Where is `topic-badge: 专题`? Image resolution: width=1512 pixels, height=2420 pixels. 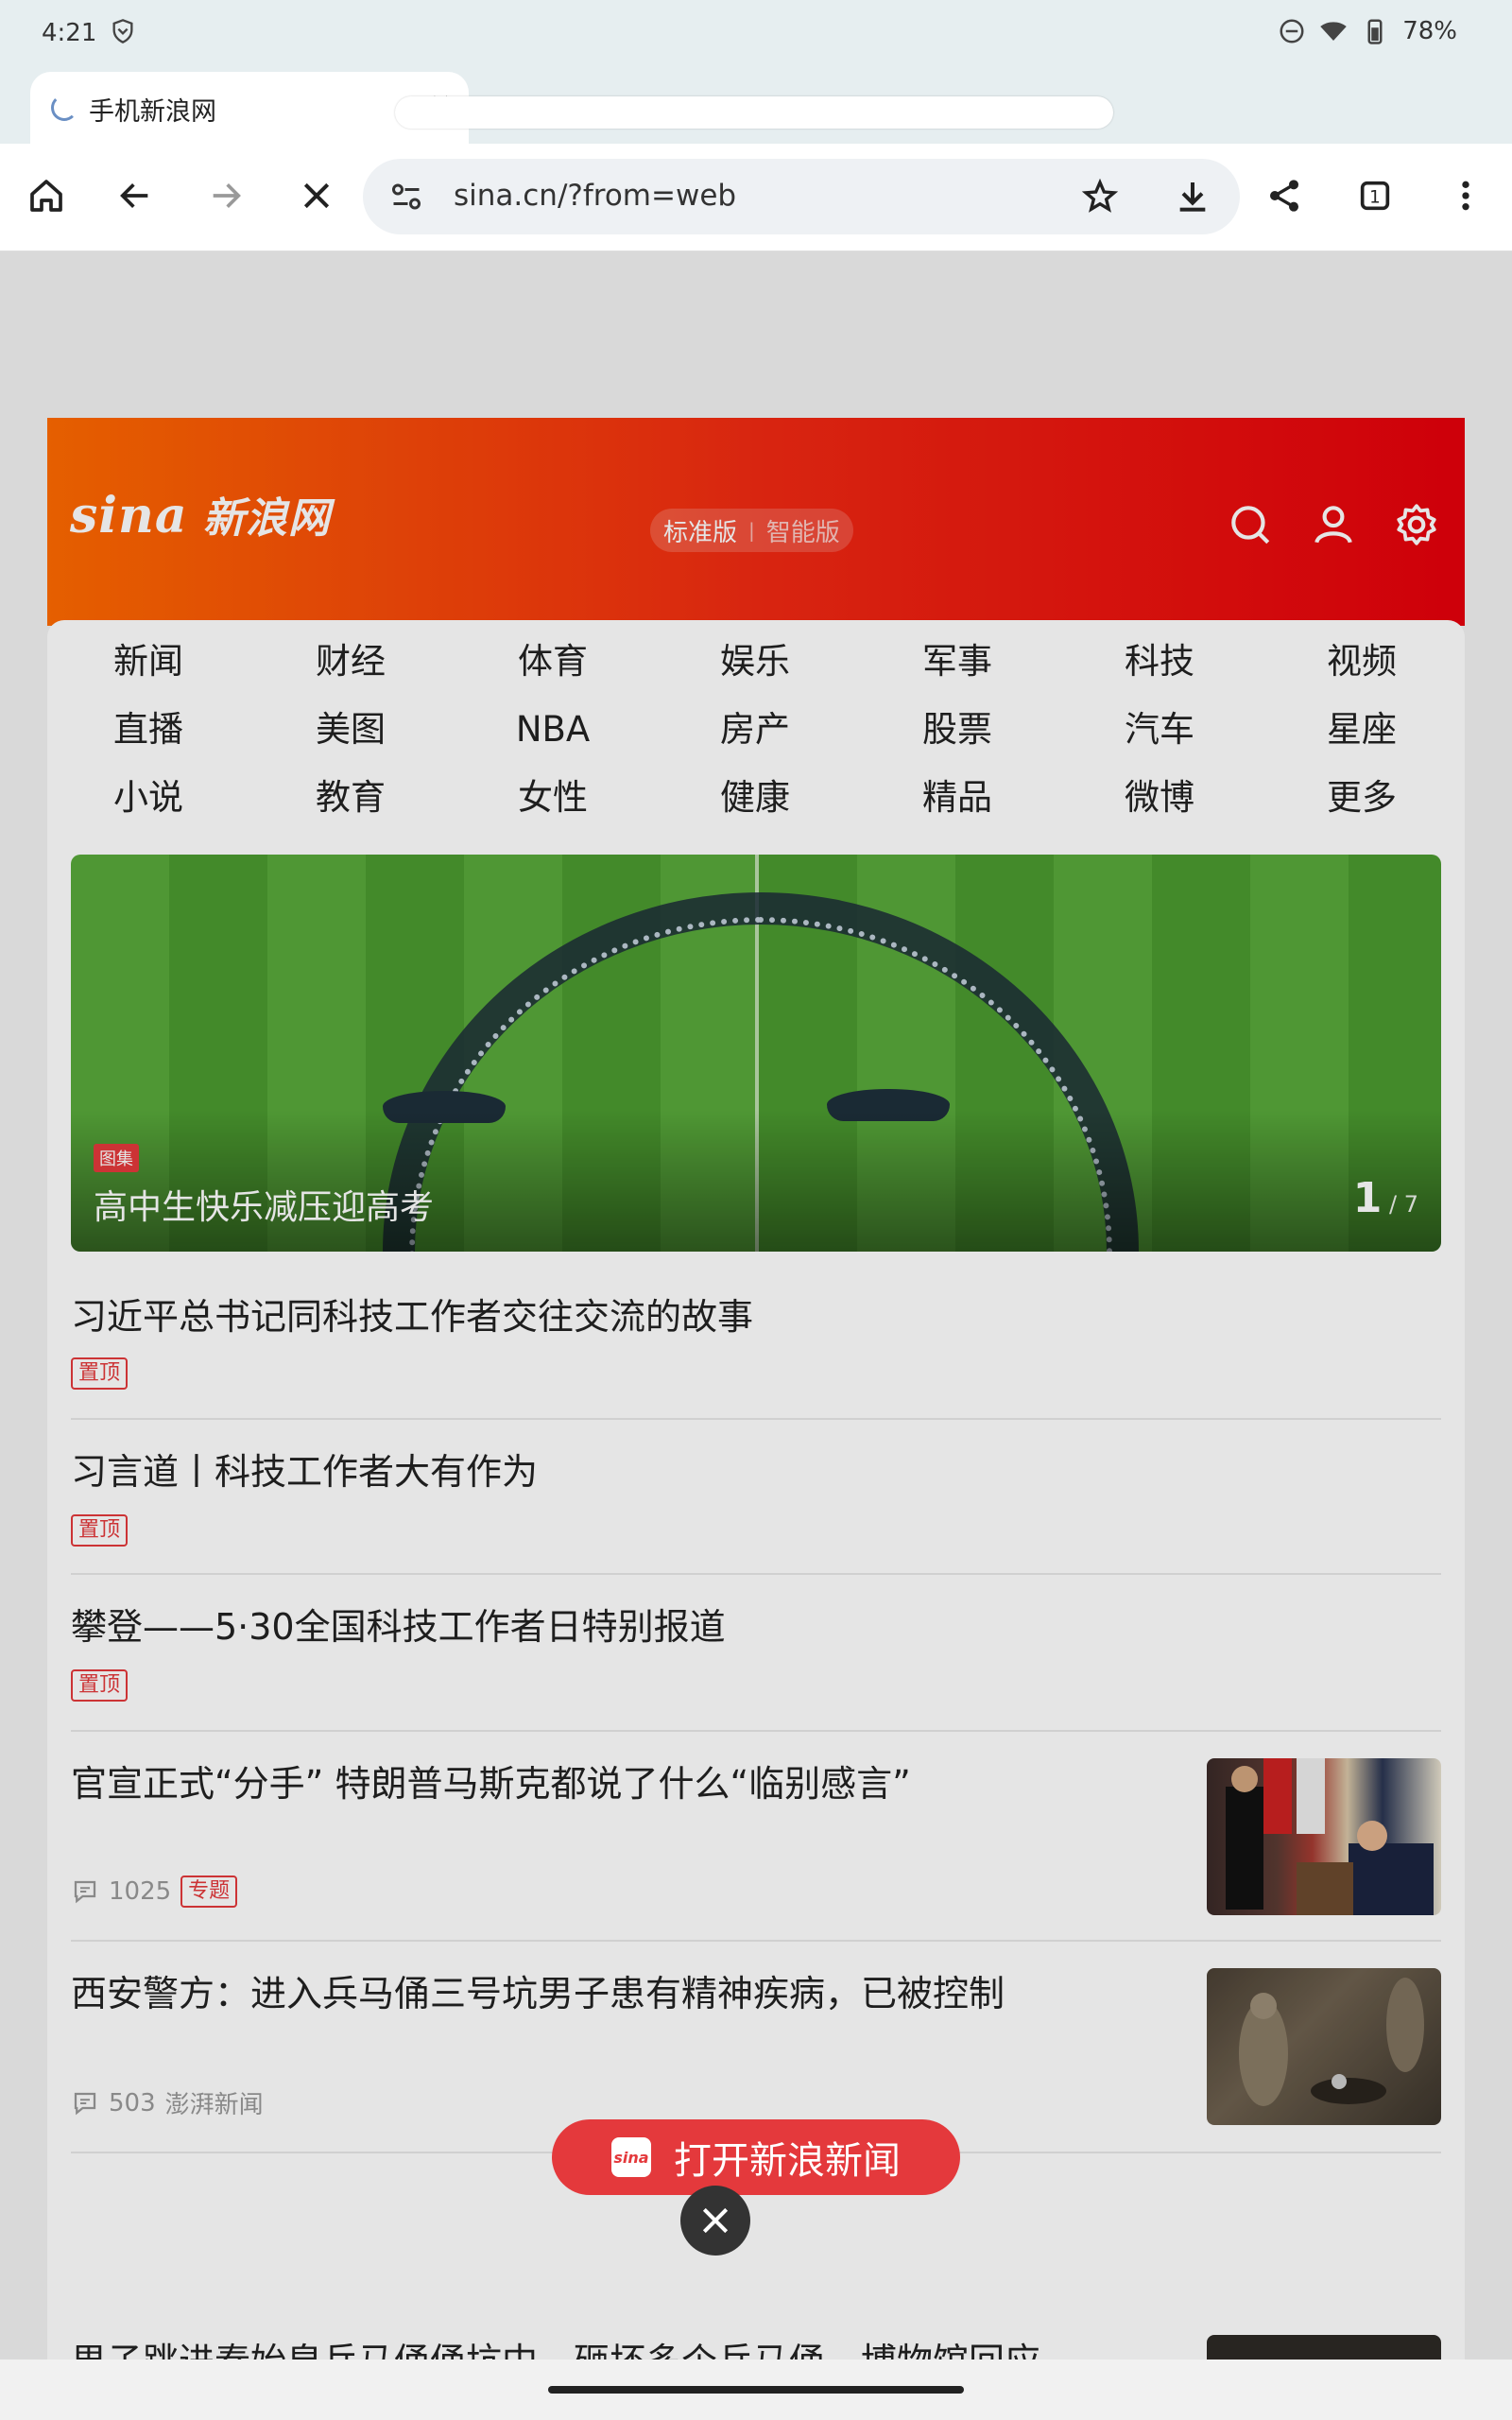
topic-badge: 专题 is located at coordinates (209, 1892).